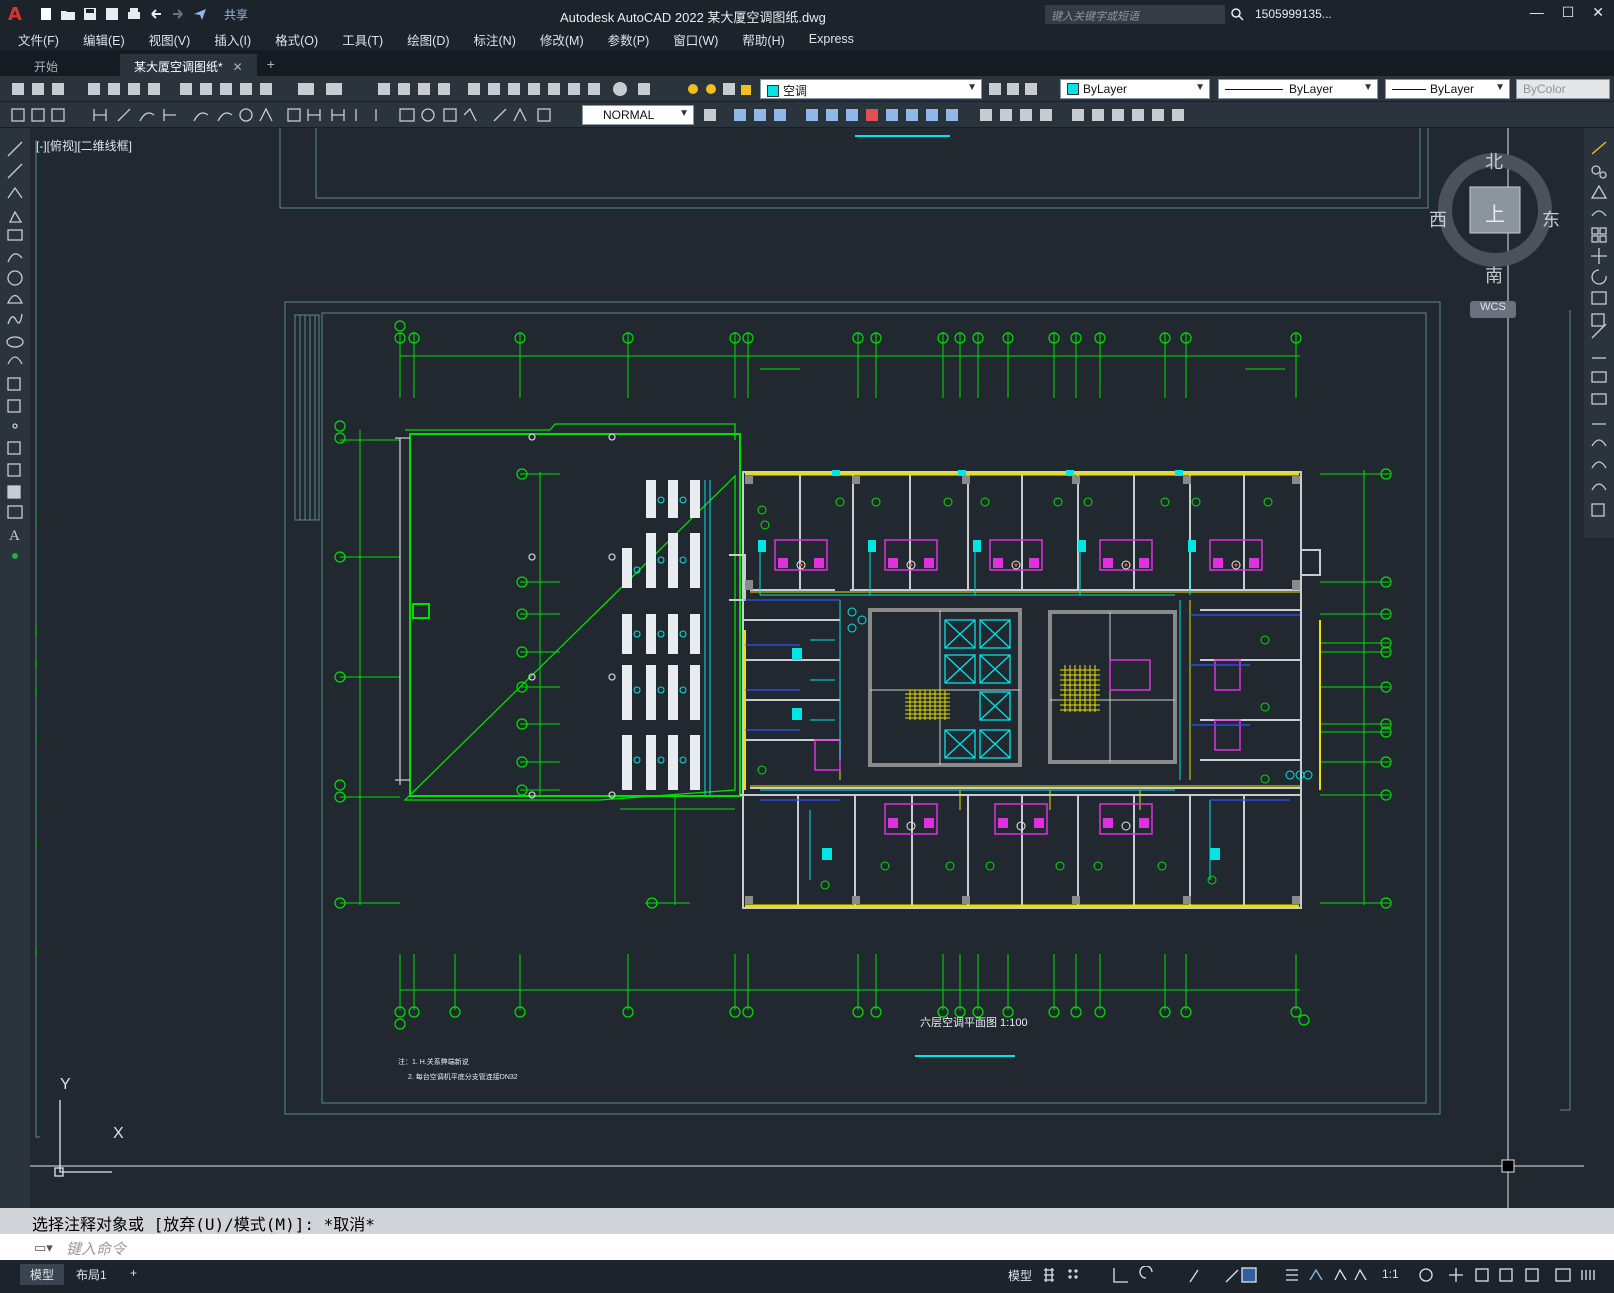  Describe the element at coordinates (170, 39) in the screenshot. I see `menu-view: 视图(V)` at that location.